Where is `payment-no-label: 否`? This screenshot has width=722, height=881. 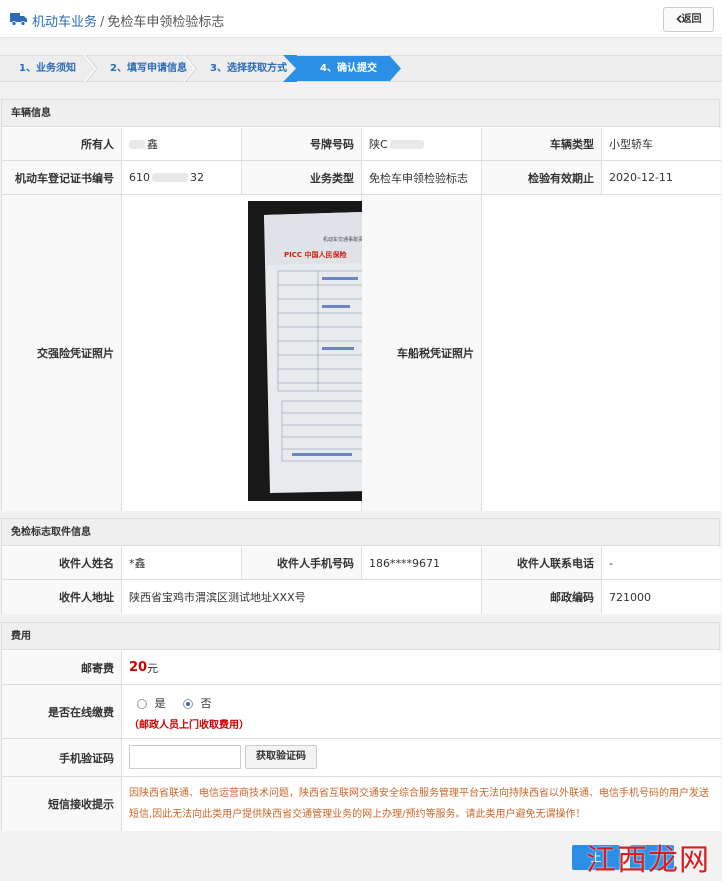 payment-no-label: 否 is located at coordinates (206, 703).